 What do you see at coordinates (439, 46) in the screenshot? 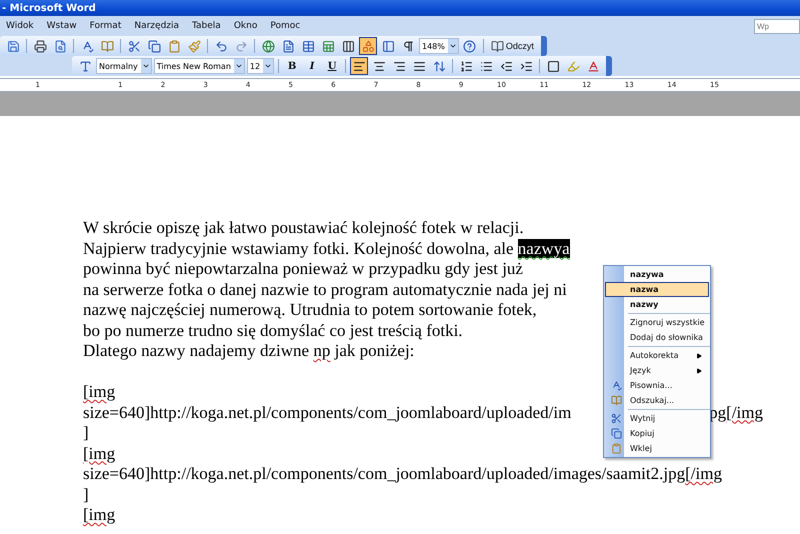
I see `dropdown-field: 148%` at bounding box center [439, 46].